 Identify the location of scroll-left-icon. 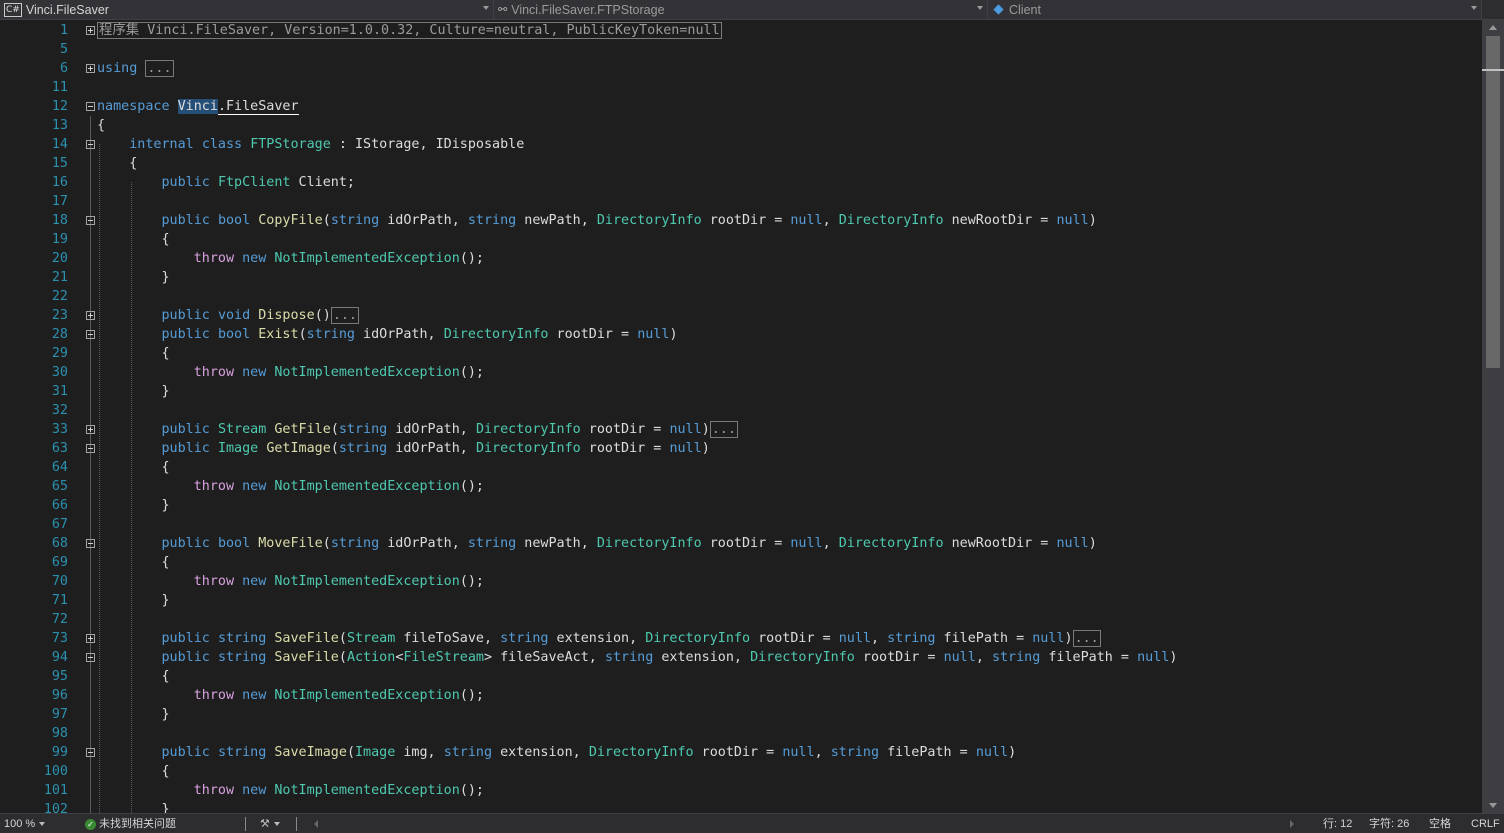
(316, 824).